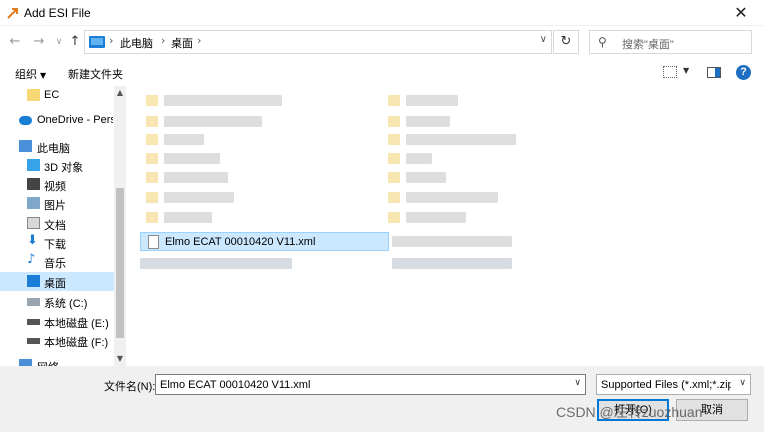 The width and height of the screenshot is (764, 432). Describe the element at coordinates (95, 74) in the screenshot. I see `new-folder-button: 新建文件夹` at that location.